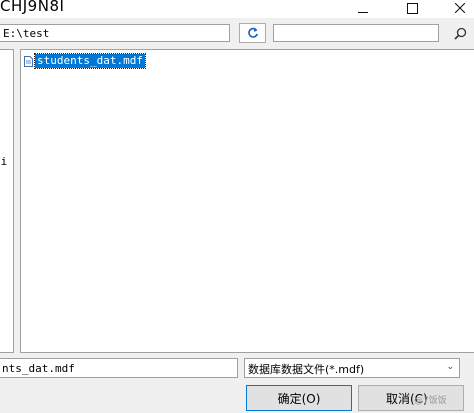 The height and width of the screenshot is (413, 474). What do you see at coordinates (3, 161) in the screenshot?
I see `tree-item-label: ti` at bounding box center [3, 161].